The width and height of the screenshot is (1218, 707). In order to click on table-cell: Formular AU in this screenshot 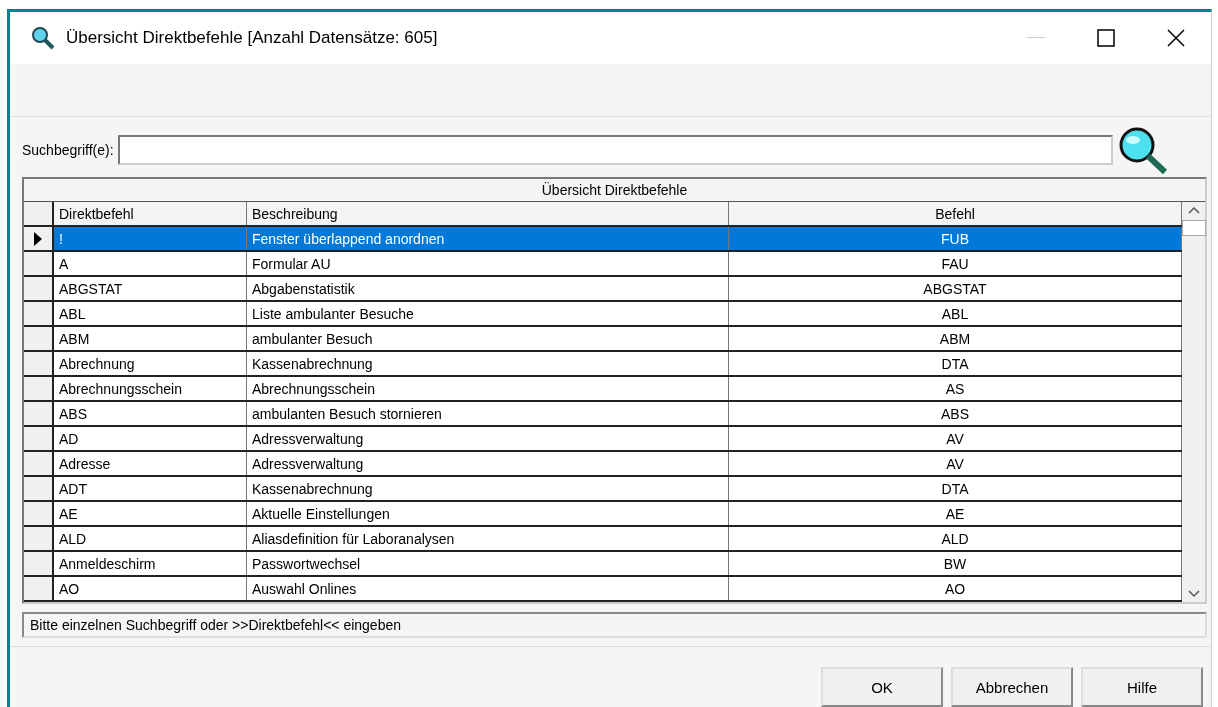, I will do `click(488, 264)`.